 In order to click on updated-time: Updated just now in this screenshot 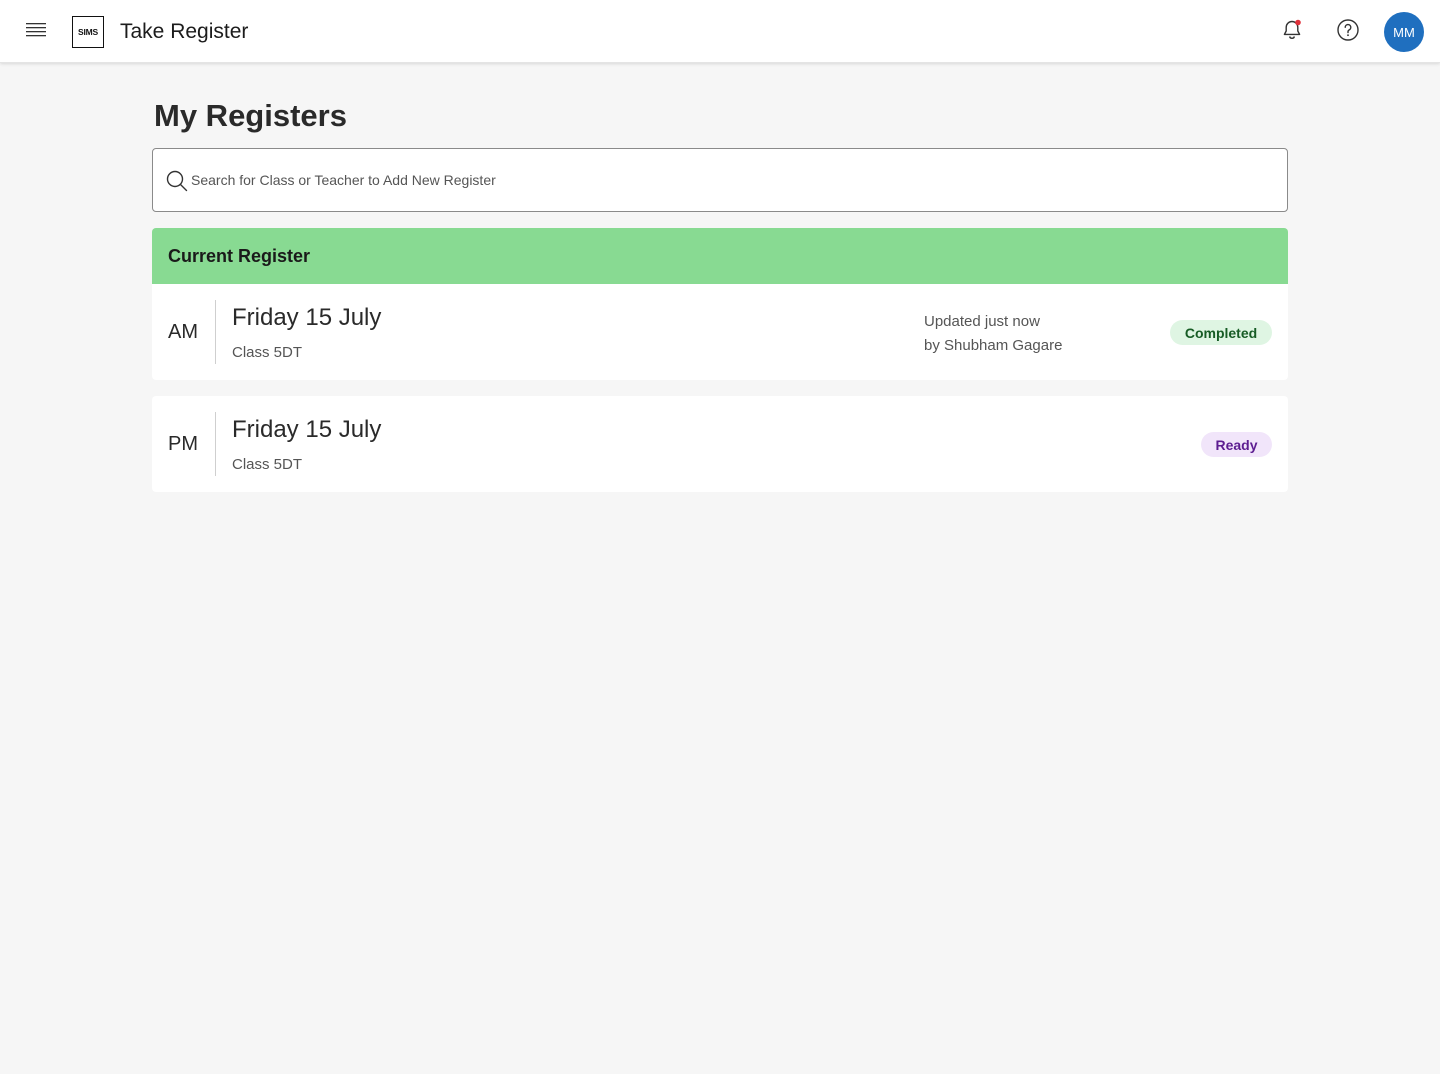, I will do `click(982, 321)`.